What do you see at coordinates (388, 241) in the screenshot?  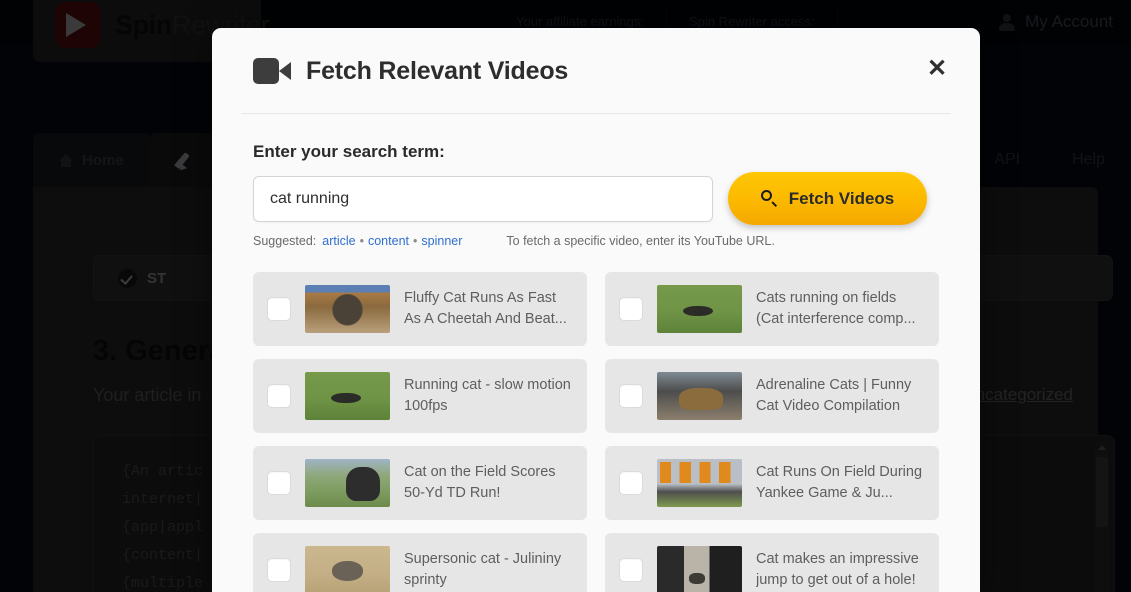 I see `suggested-term-content: content` at bounding box center [388, 241].